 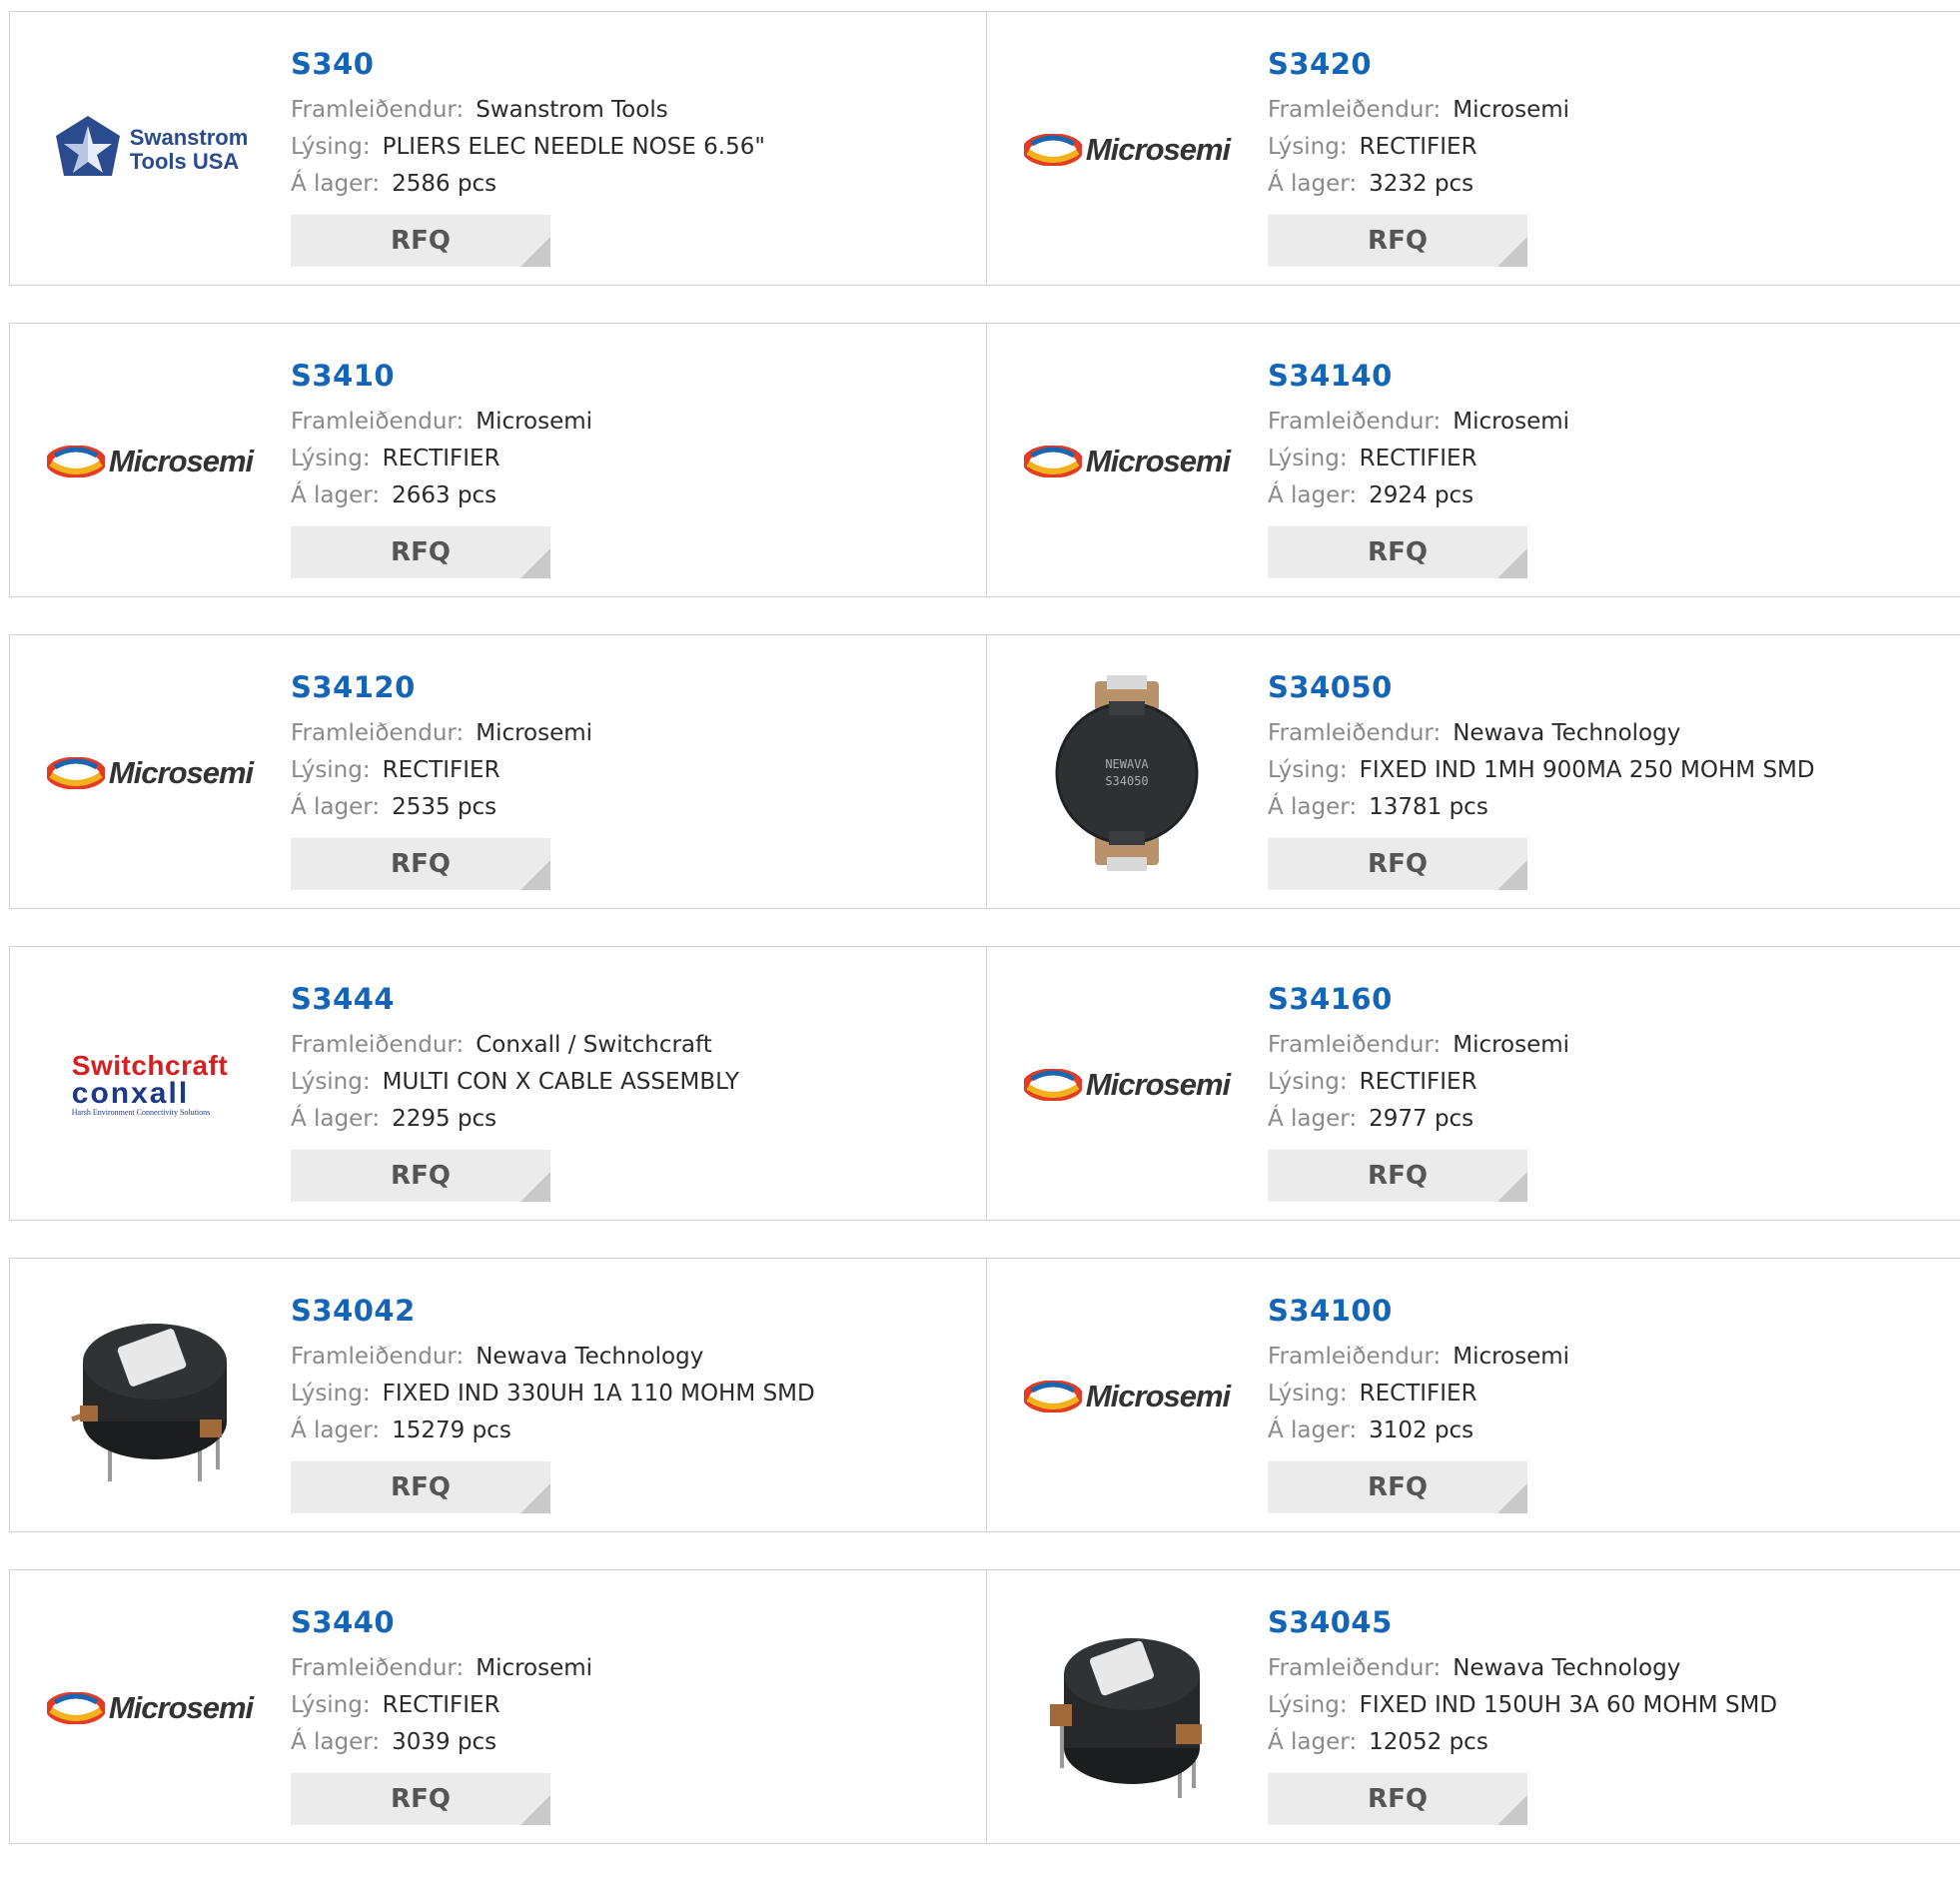 I want to click on part-number-link: S34100, so click(x=1418, y=1311).